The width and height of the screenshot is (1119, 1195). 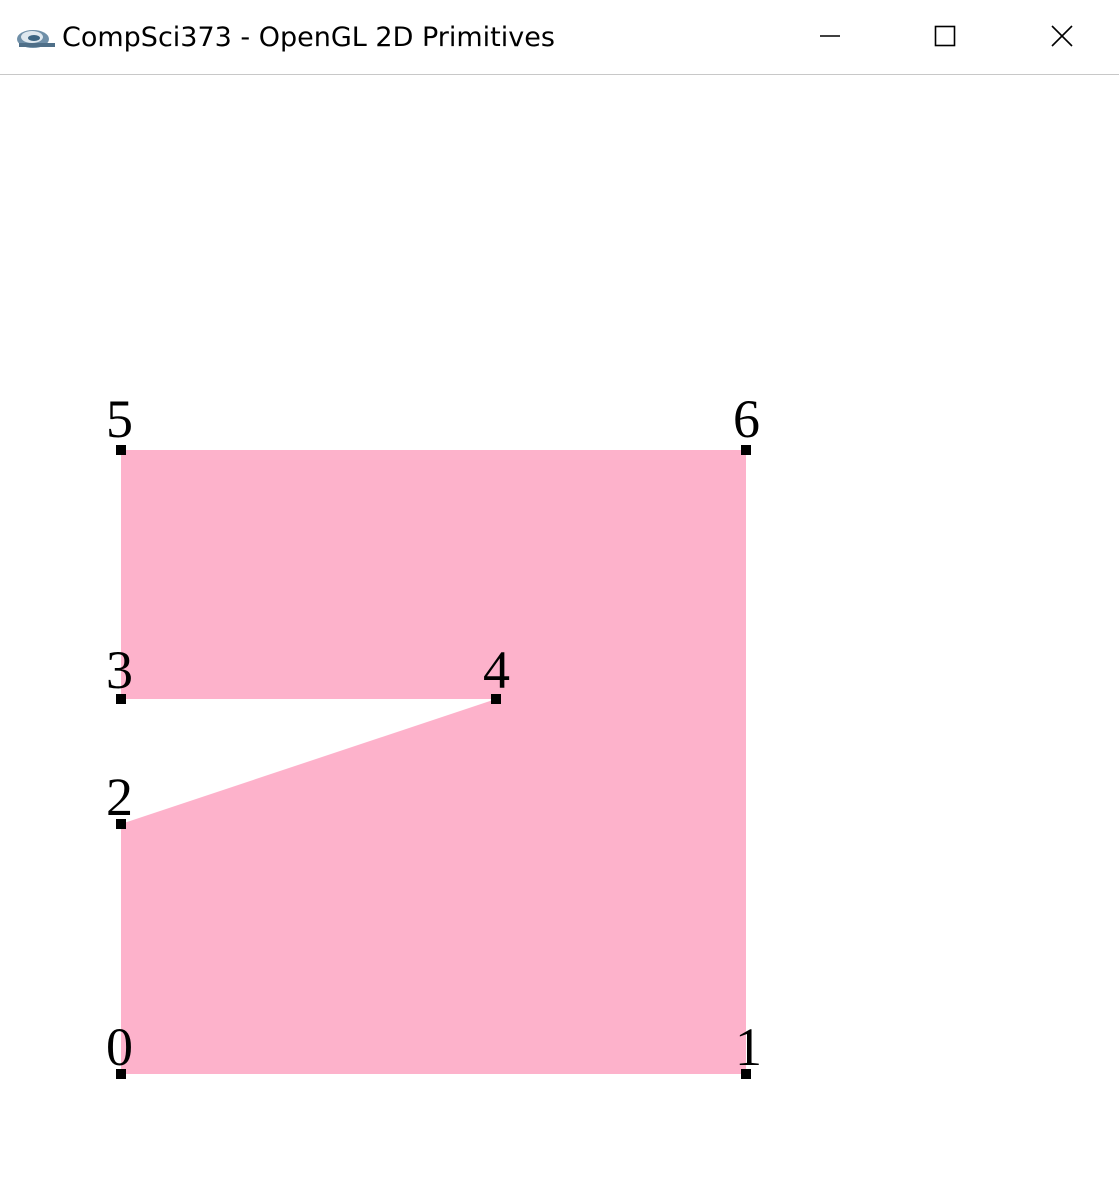 I want to click on maximize-button, so click(x=944, y=36).